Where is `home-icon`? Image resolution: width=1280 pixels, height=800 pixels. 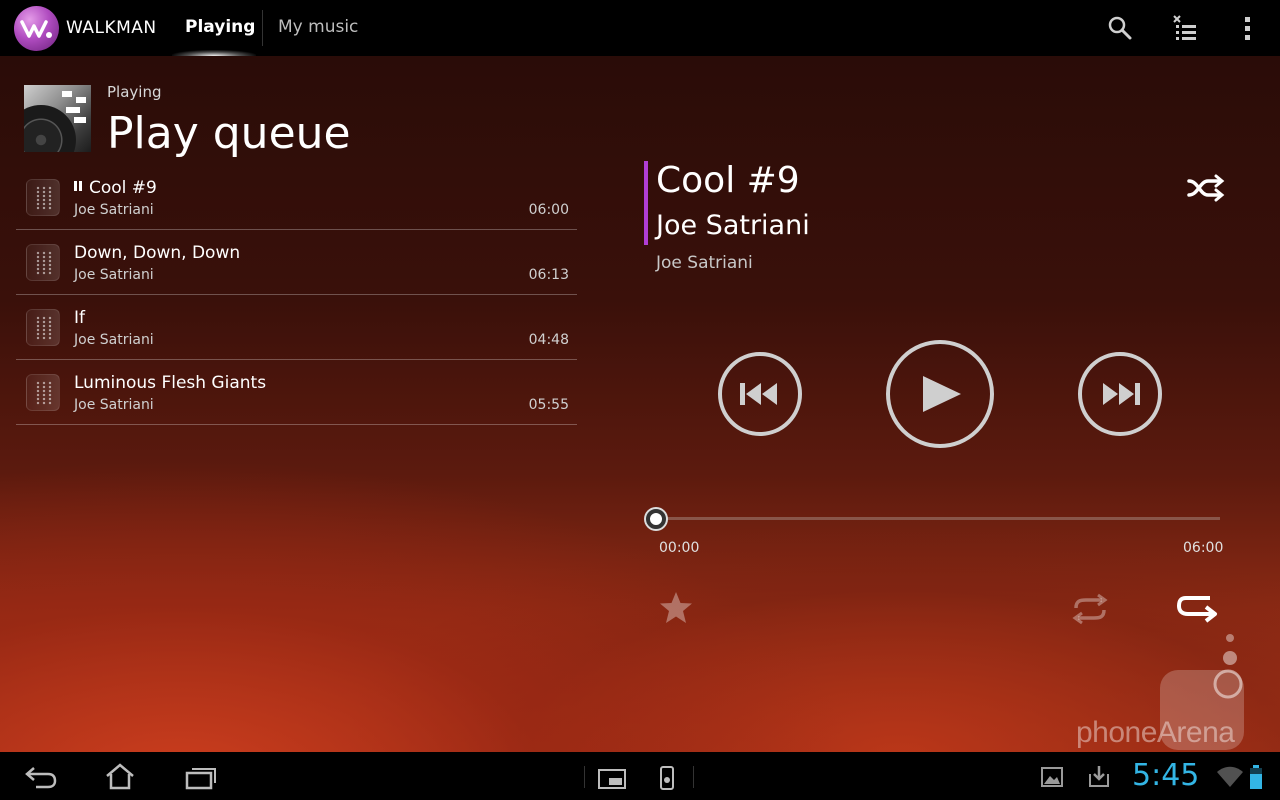
home-icon is located at coordinates (120, 776).